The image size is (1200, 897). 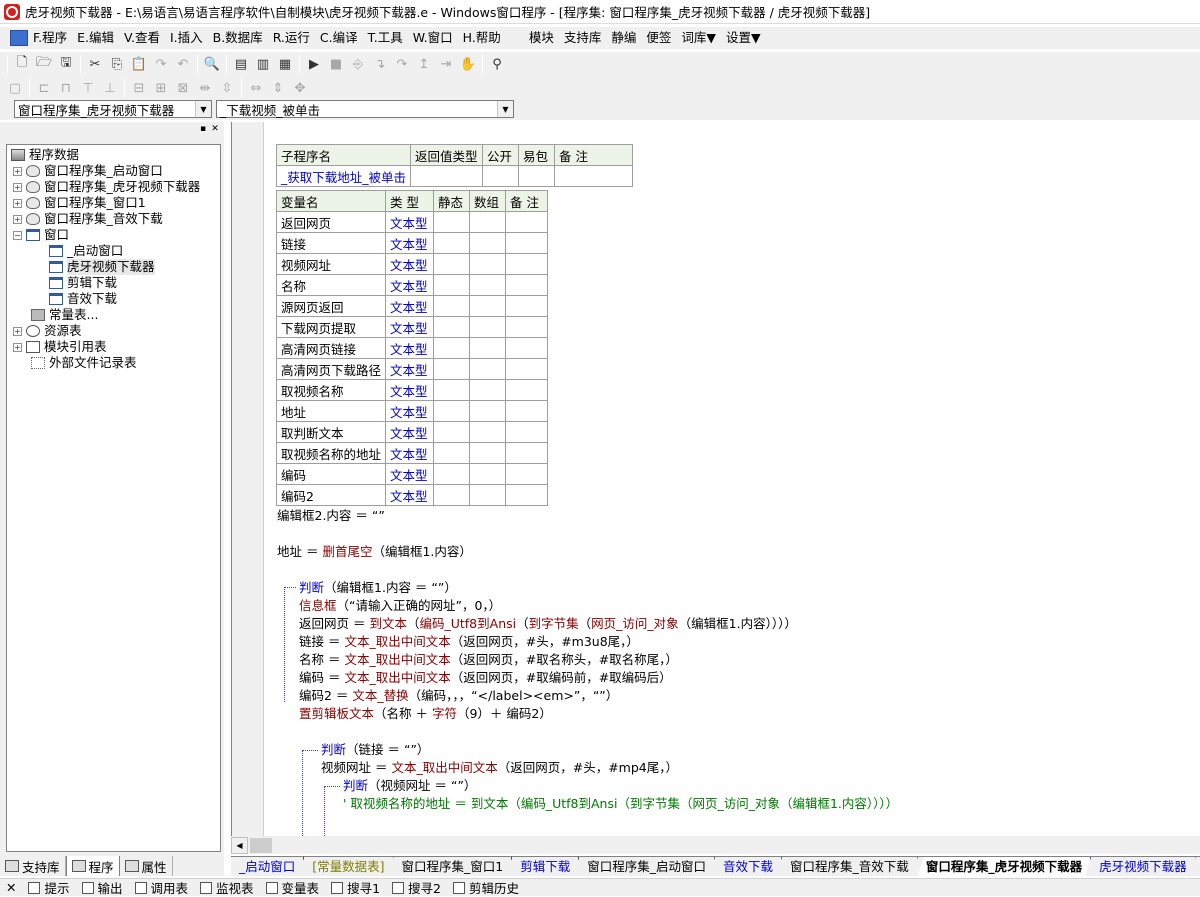 What do you see at coordinates (497, 64) in the screenshot?
I see `binoculars-icon: ⚲` at bounding box center [497, 64].